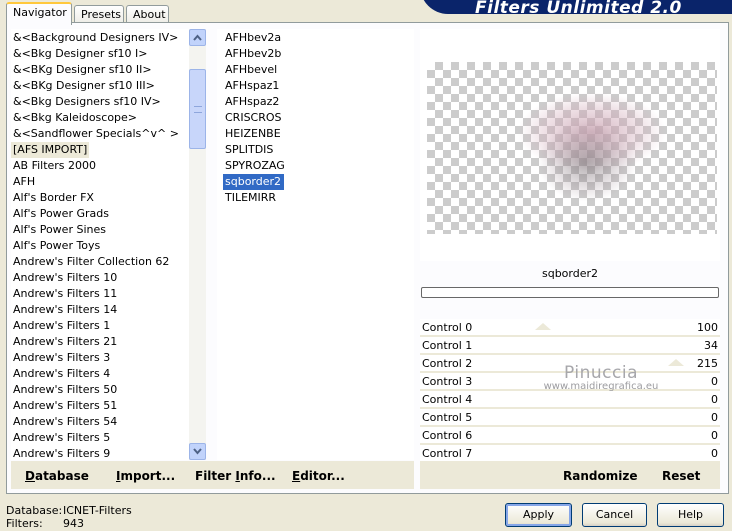 This screenshot has width=732, height=531. I want to click on category-item: &<Sandflower Specials^v^ >, so click(100, 134).